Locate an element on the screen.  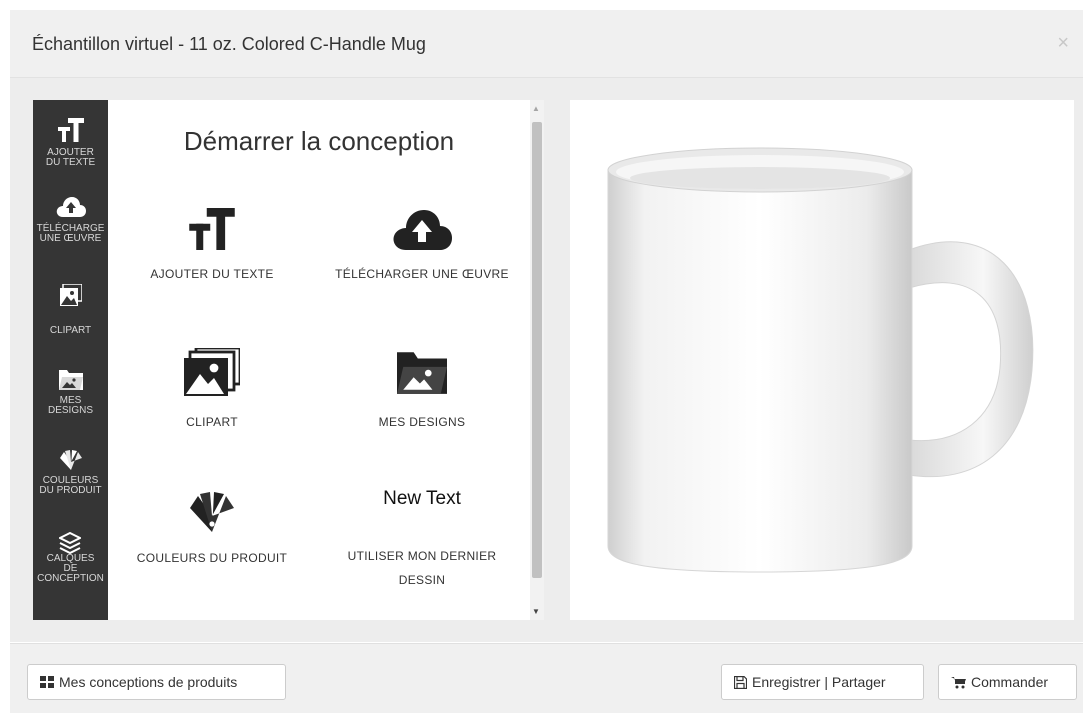
option-label: DESSIN is located at coordinates (422, 580).